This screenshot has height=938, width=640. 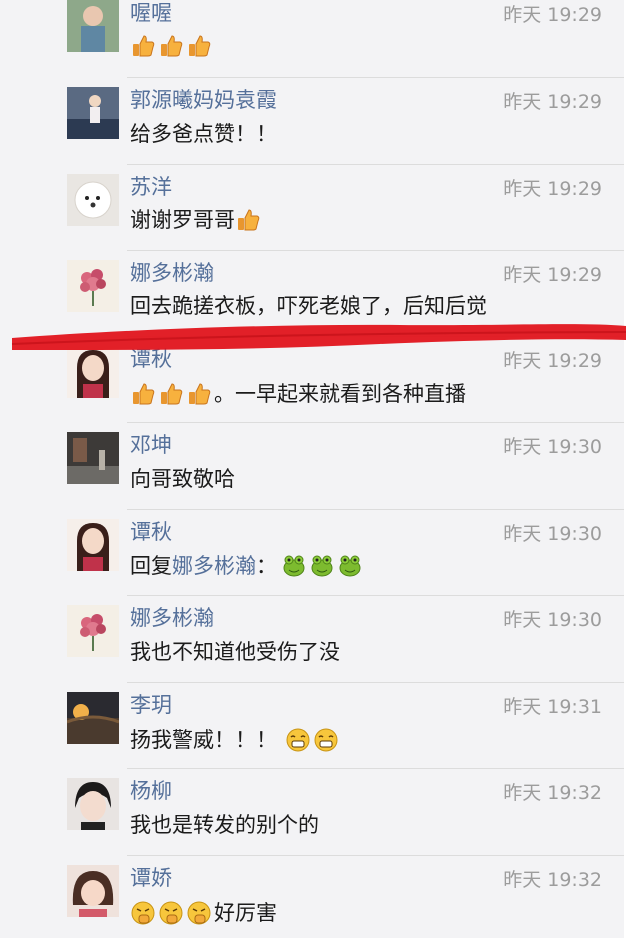 I want to click on comment-text-content: 回去跪搓衣板，吓死老娘了，后知后觉, so click(x=308, y=306).